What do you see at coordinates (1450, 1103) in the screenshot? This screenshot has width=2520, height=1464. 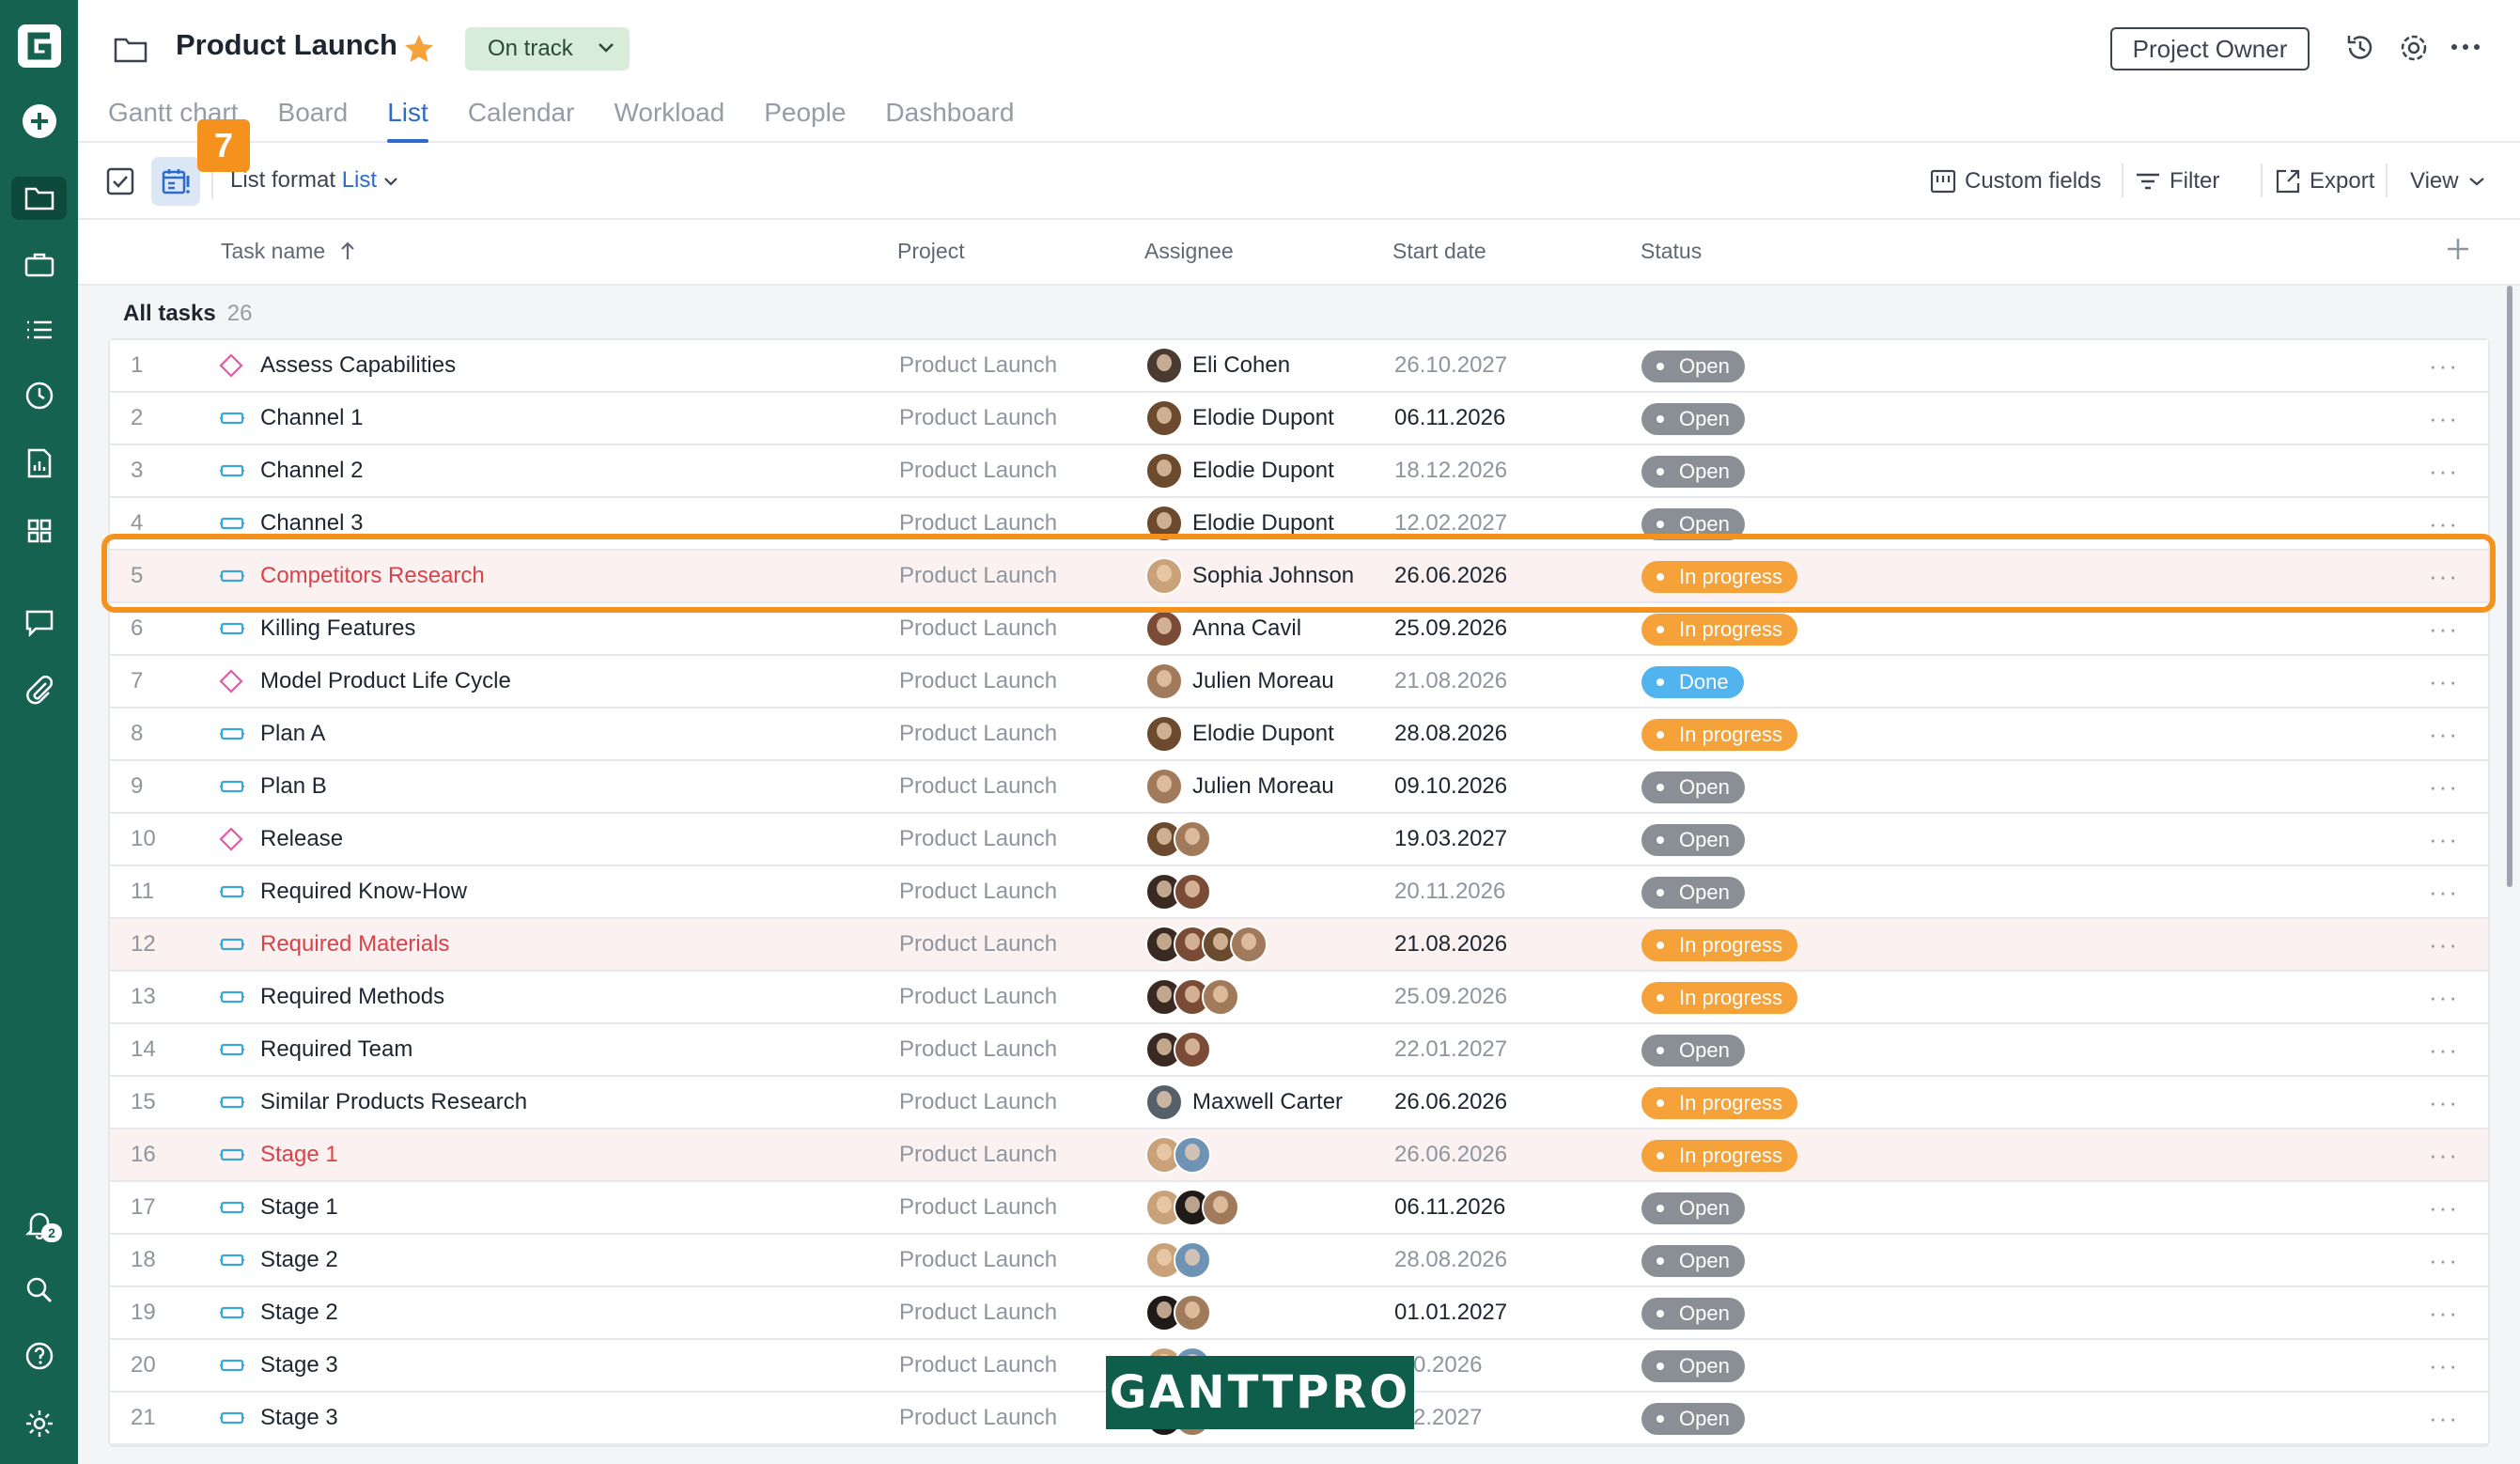 I see `task-start-date: 26.06.2026` at bounding box center [1450, 1103].